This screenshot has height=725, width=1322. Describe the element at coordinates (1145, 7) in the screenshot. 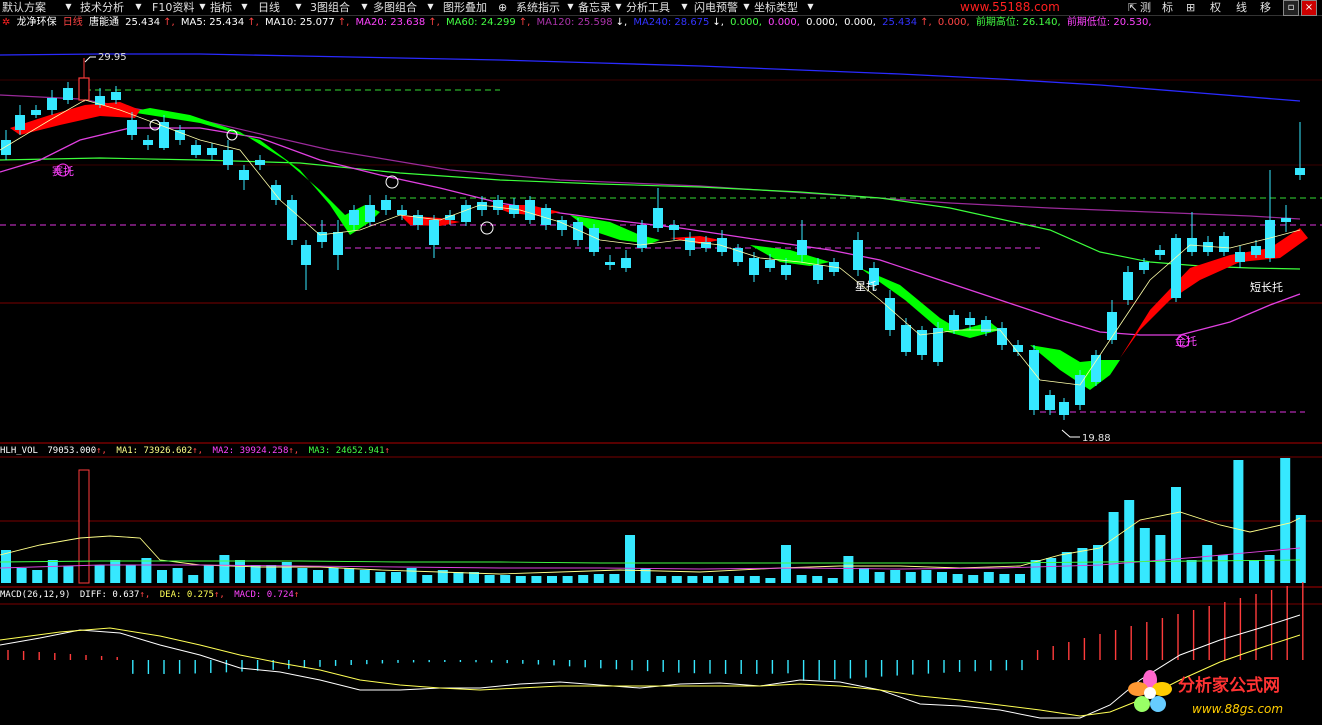

I see `toolbar-right-measure: 测` at that location.